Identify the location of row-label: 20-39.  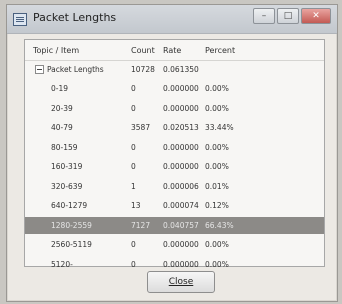
(62, 108).